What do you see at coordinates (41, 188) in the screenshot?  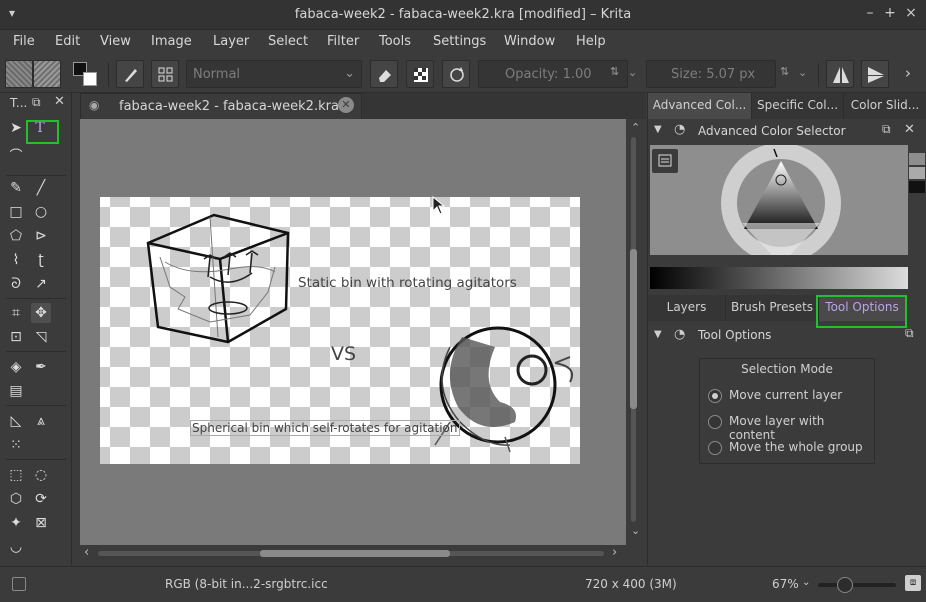 I see `line-tool-icon: ╱` at bounding box center [41, 188].